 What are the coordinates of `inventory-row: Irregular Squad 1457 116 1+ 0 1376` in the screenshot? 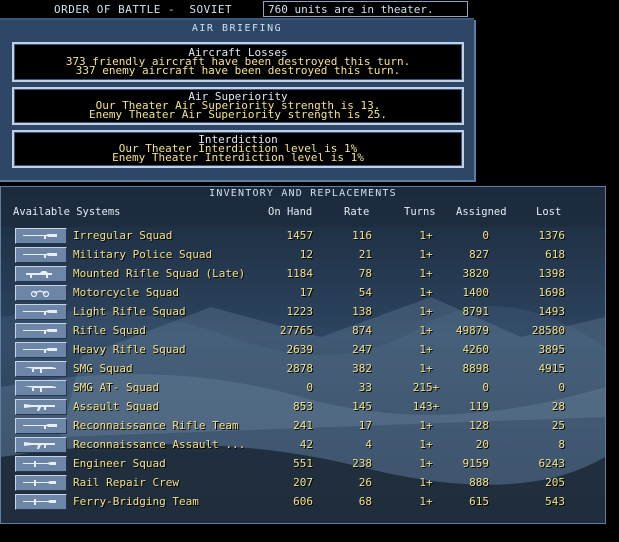 It's located at (303, 236).